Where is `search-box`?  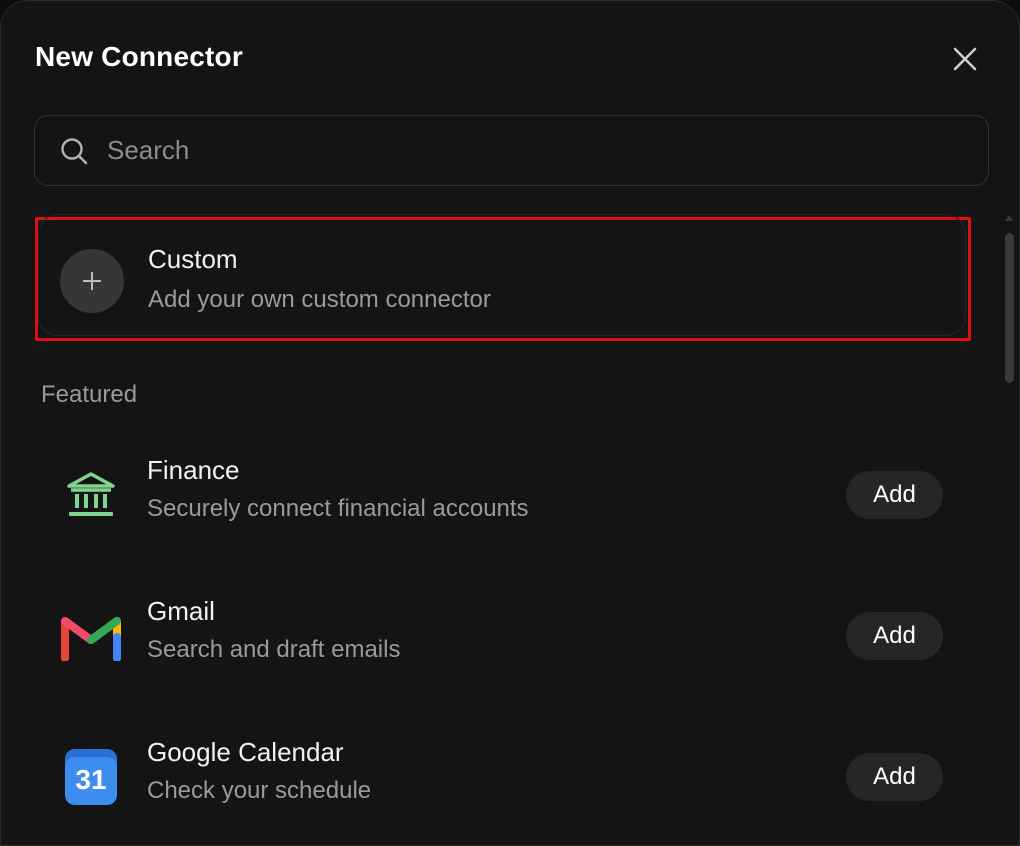
search-box is located at coordinates (511, 150).